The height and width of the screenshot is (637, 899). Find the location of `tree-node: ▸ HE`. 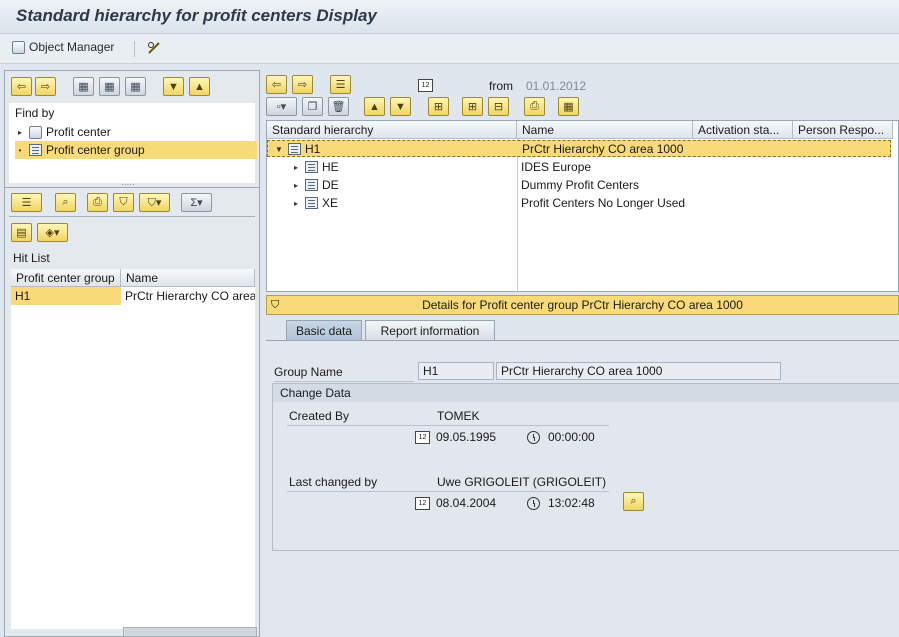

tree-node: ▸ HE is located at coordinates (315, 167).